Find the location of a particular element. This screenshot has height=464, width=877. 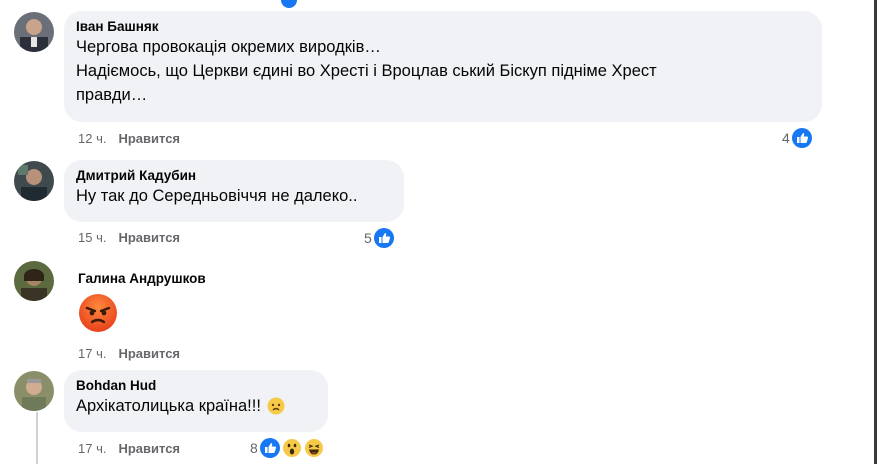

reply-thread-line is located at coordinates (37, 438).